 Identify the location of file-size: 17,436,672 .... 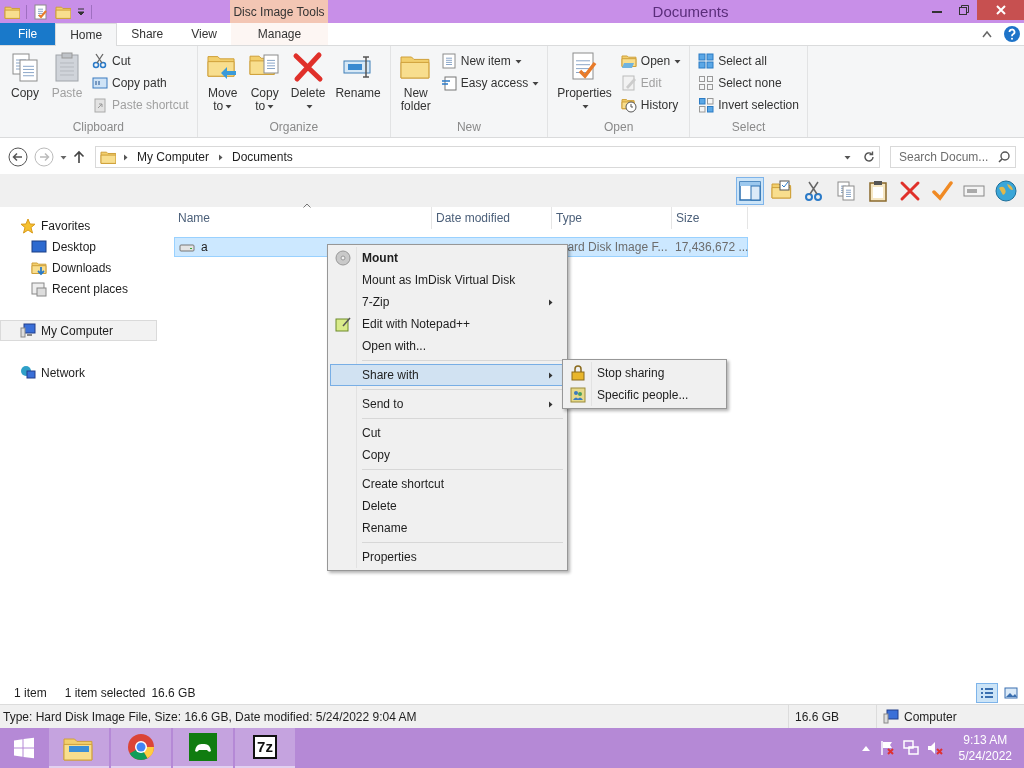
(712, 247).